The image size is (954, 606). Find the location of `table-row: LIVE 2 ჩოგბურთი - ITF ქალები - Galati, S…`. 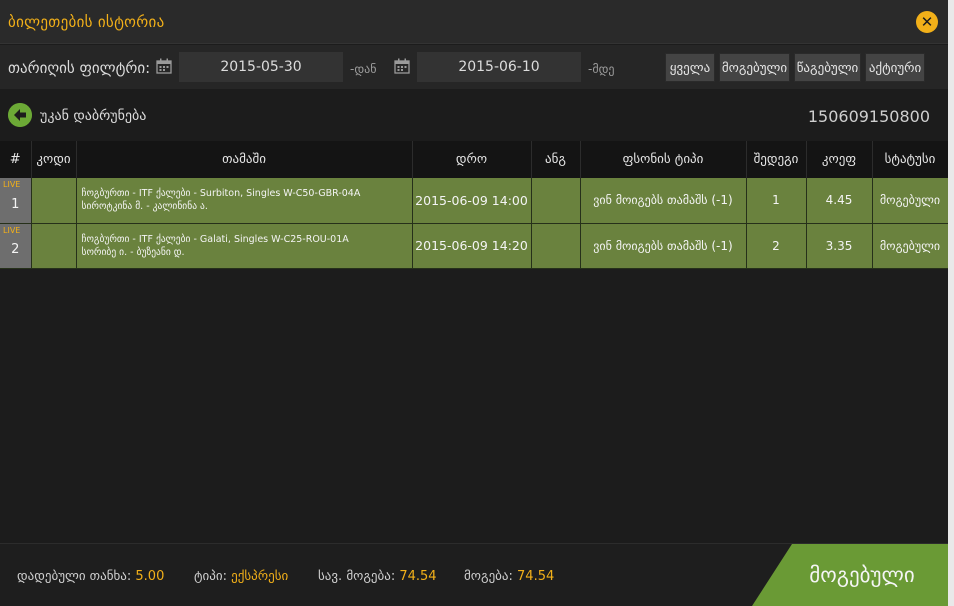

table-row: LIVE 2 ჩოგბურთი - ITF ქალები - Galati, S… is located at coordinates (474, 246).